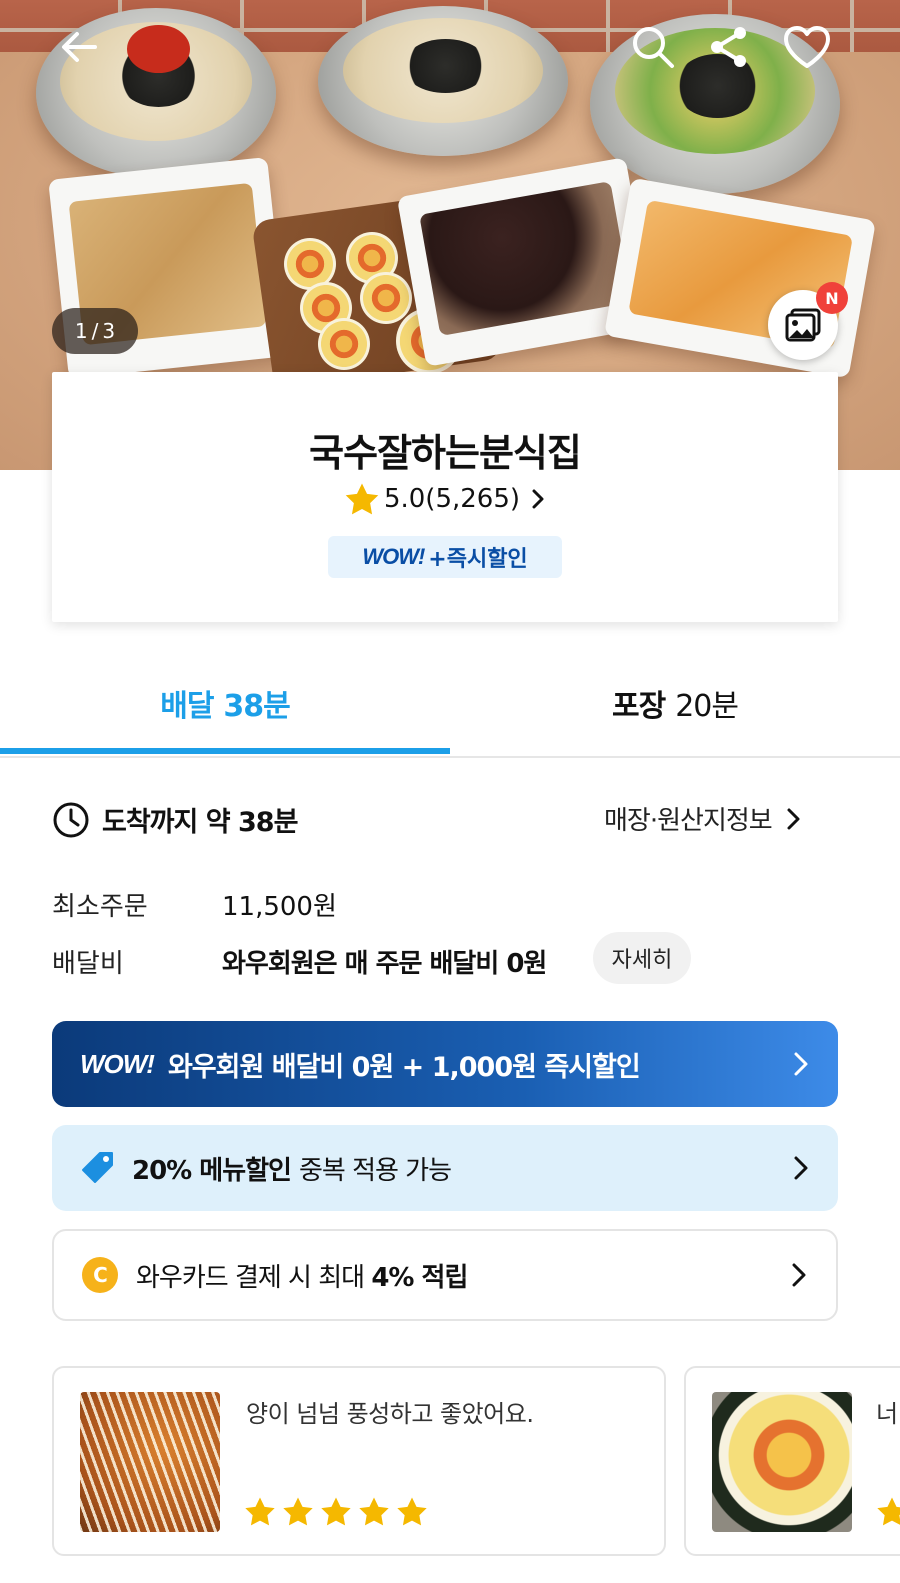 This screenshot has height=1583, width=900. Describe the element at coordinates (187, 706) in the screenshot. I see `tab-delivery-label: 배달` at that location.